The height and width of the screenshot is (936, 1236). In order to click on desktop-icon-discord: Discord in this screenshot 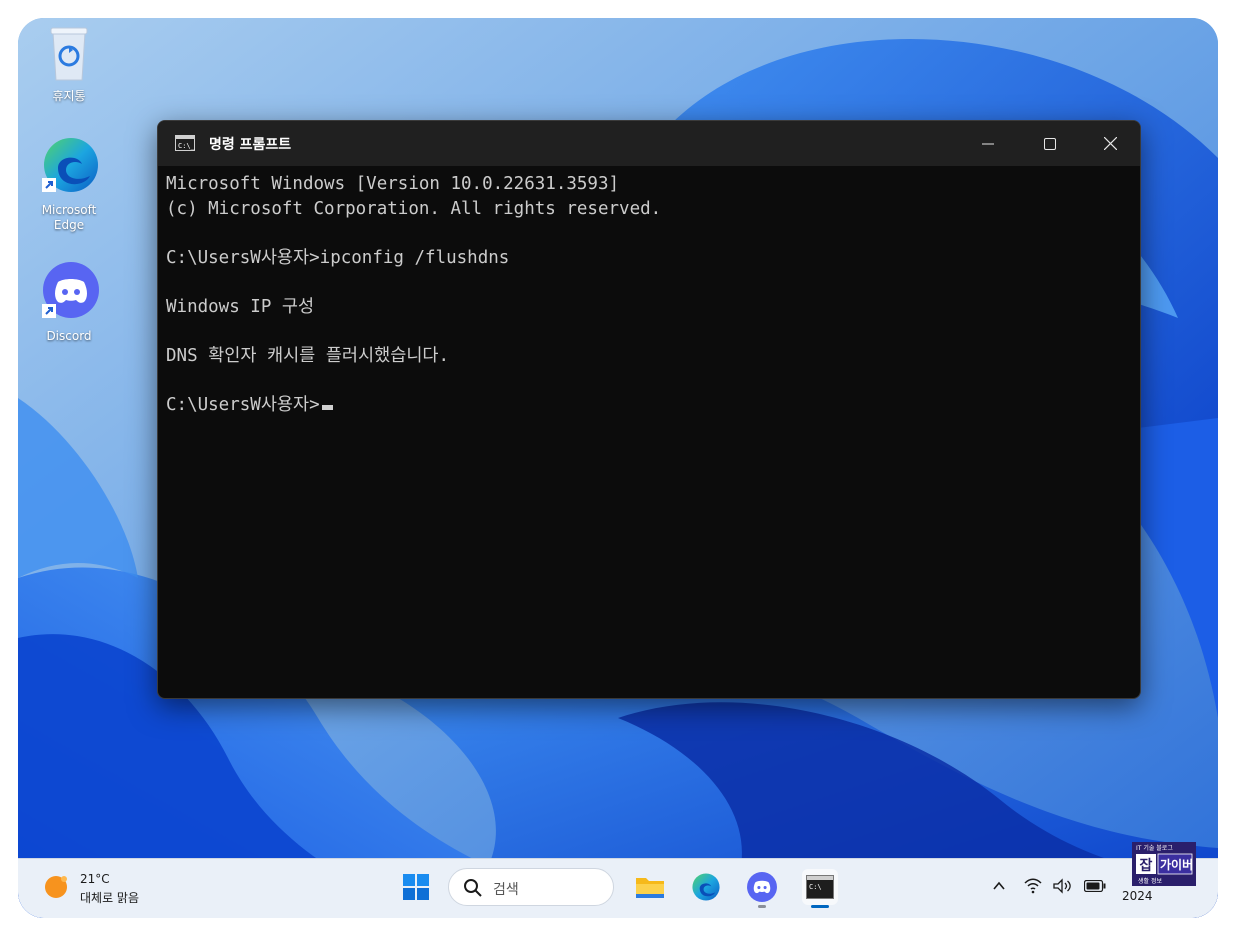, I will do `click(69, 302)`.